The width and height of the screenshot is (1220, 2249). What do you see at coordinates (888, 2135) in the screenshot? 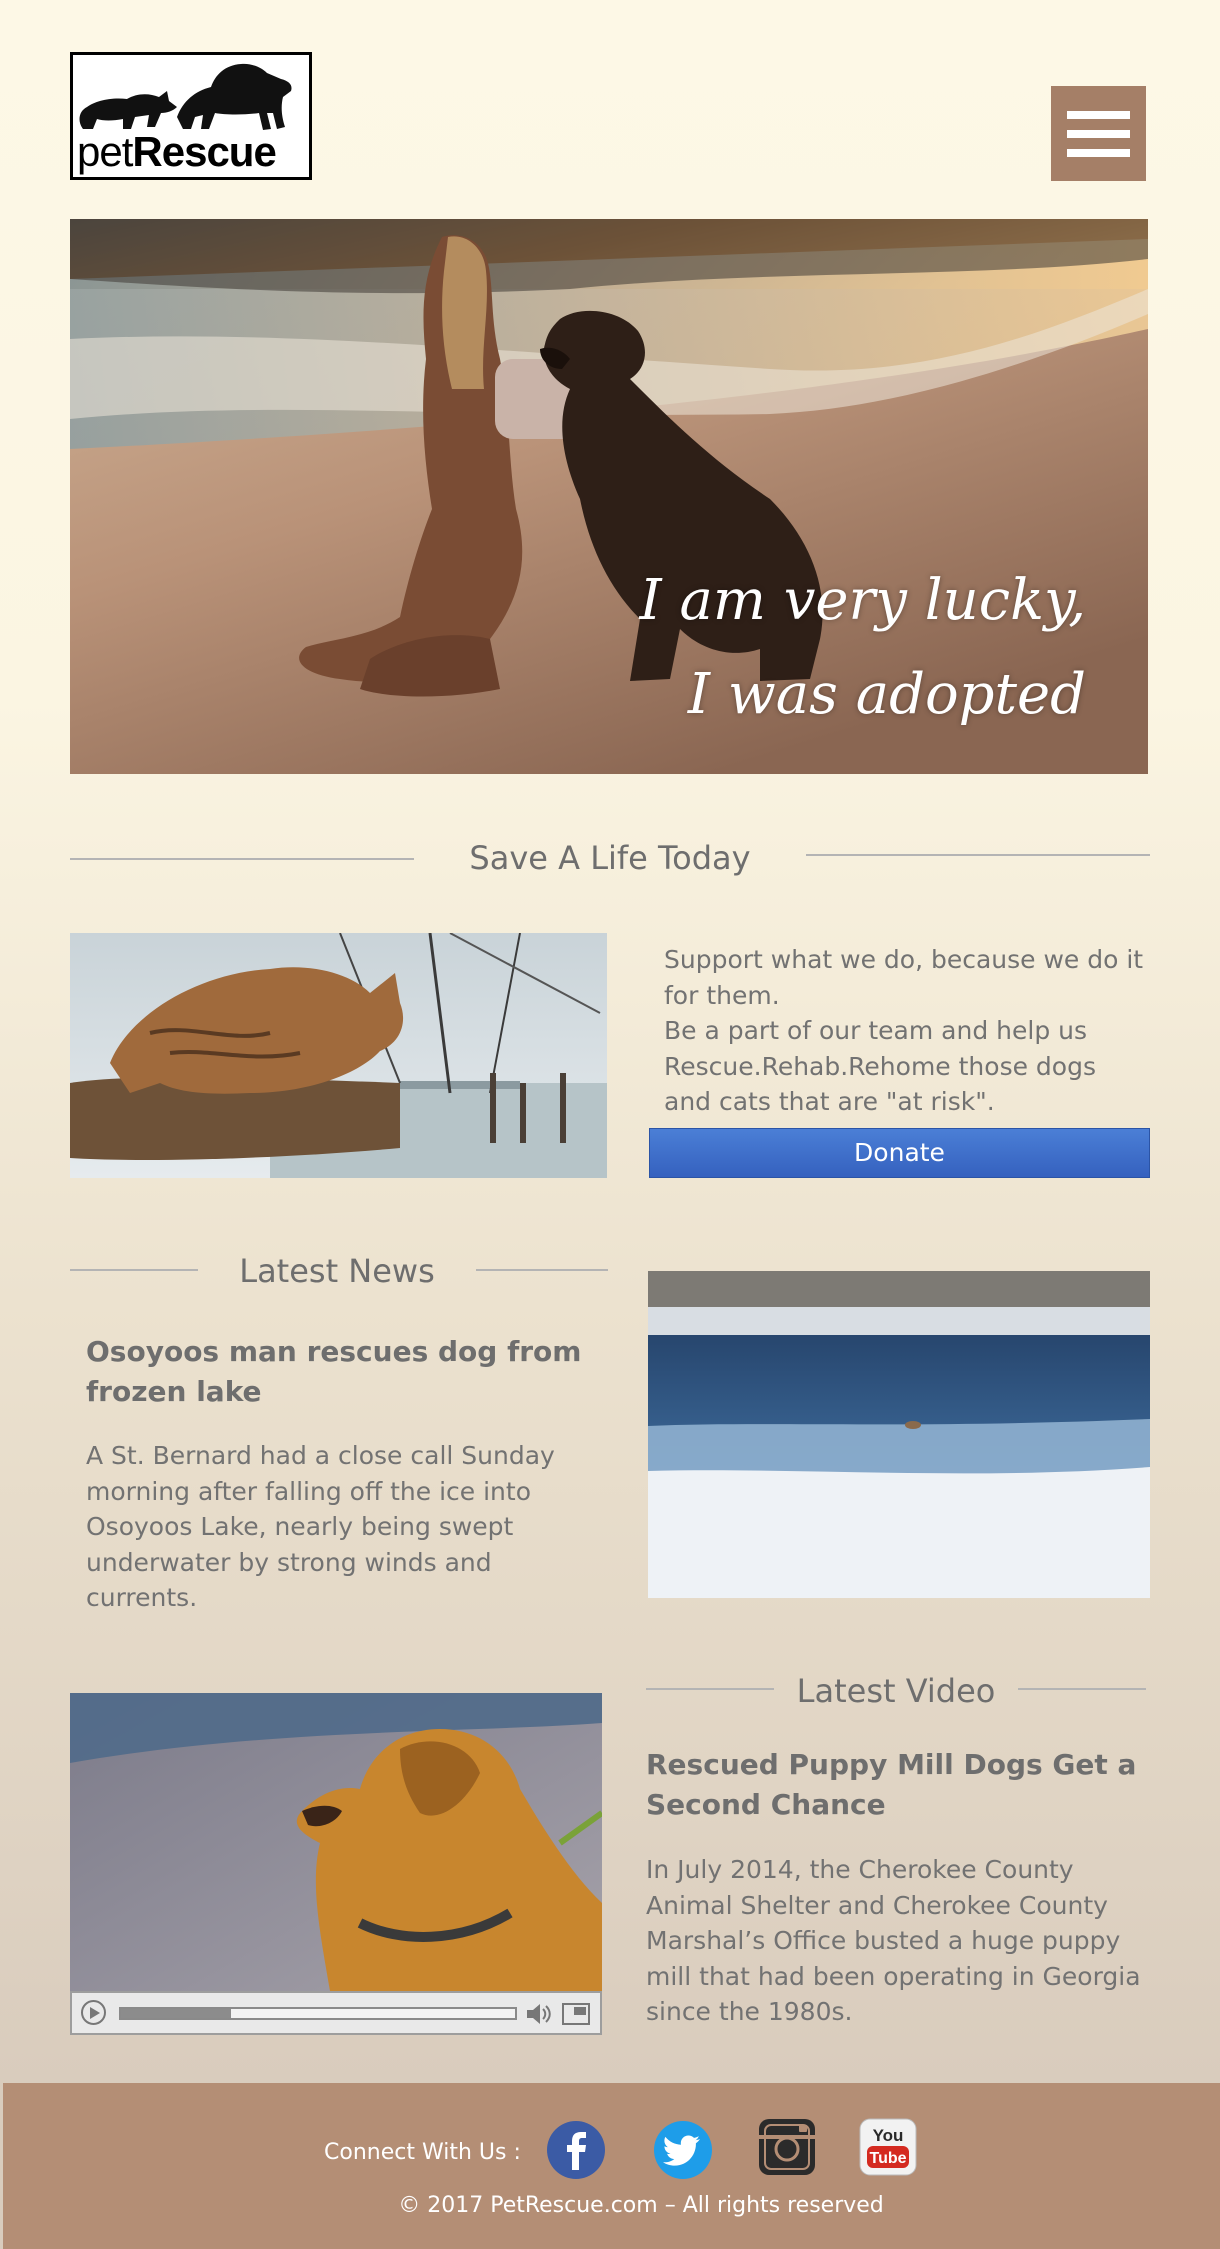
I see `svg-text: You` at bounding box center [888, 2135].